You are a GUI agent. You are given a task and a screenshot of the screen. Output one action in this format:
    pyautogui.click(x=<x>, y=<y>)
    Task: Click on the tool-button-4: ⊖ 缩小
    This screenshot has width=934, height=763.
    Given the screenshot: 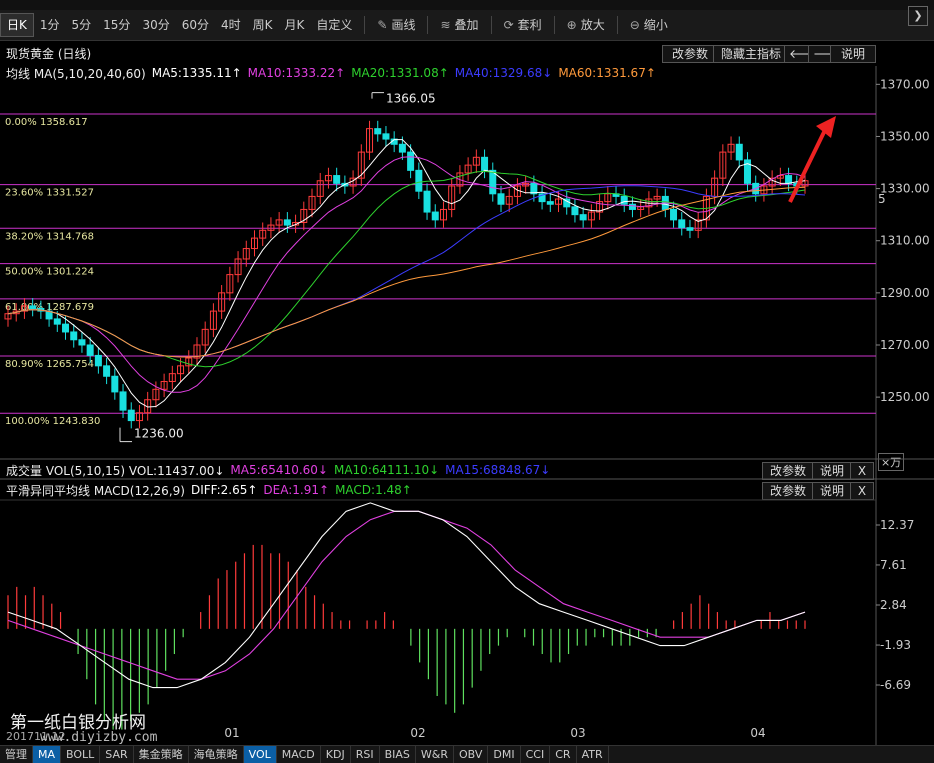 What is the action you would take?
    pyautogui.click(x=649, y=25)
    